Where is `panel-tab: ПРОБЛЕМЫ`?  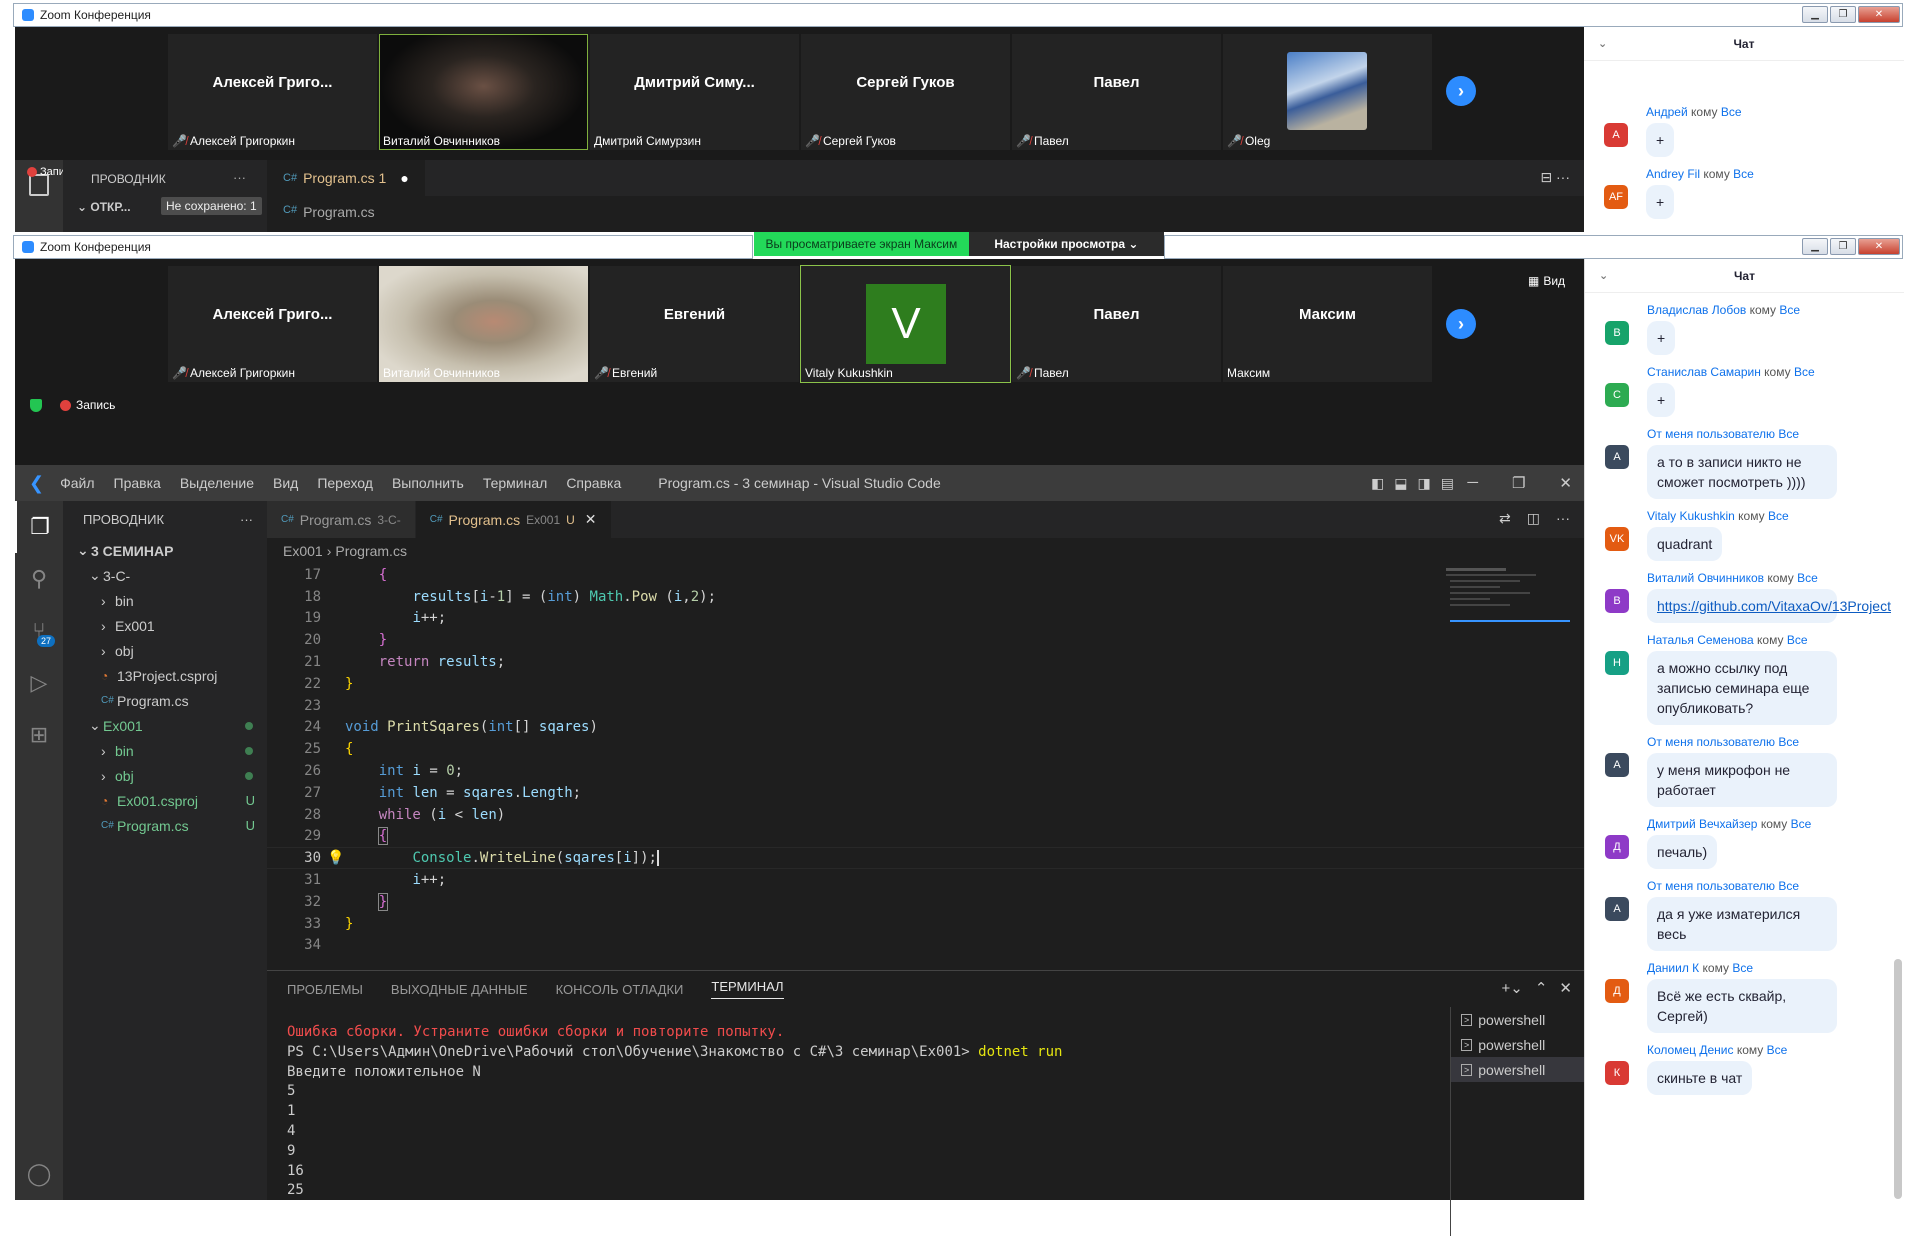
panel-tab: ПРОБЛЕМЫ is located at coordinates (325, 989).